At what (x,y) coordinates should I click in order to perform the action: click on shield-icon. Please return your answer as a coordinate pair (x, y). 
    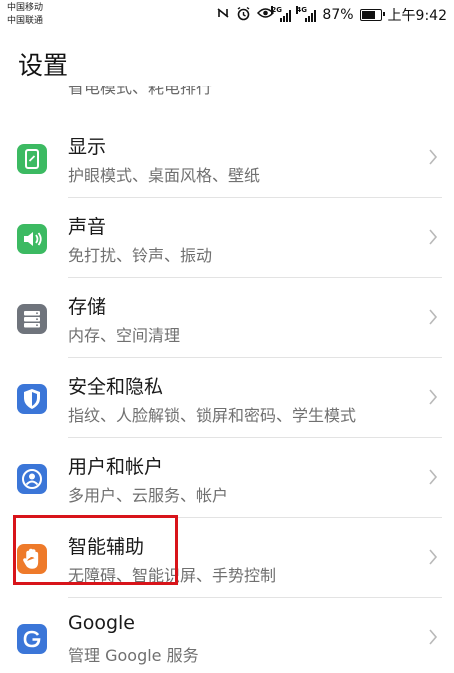
    Looking at the image, I should click on (32, 399).